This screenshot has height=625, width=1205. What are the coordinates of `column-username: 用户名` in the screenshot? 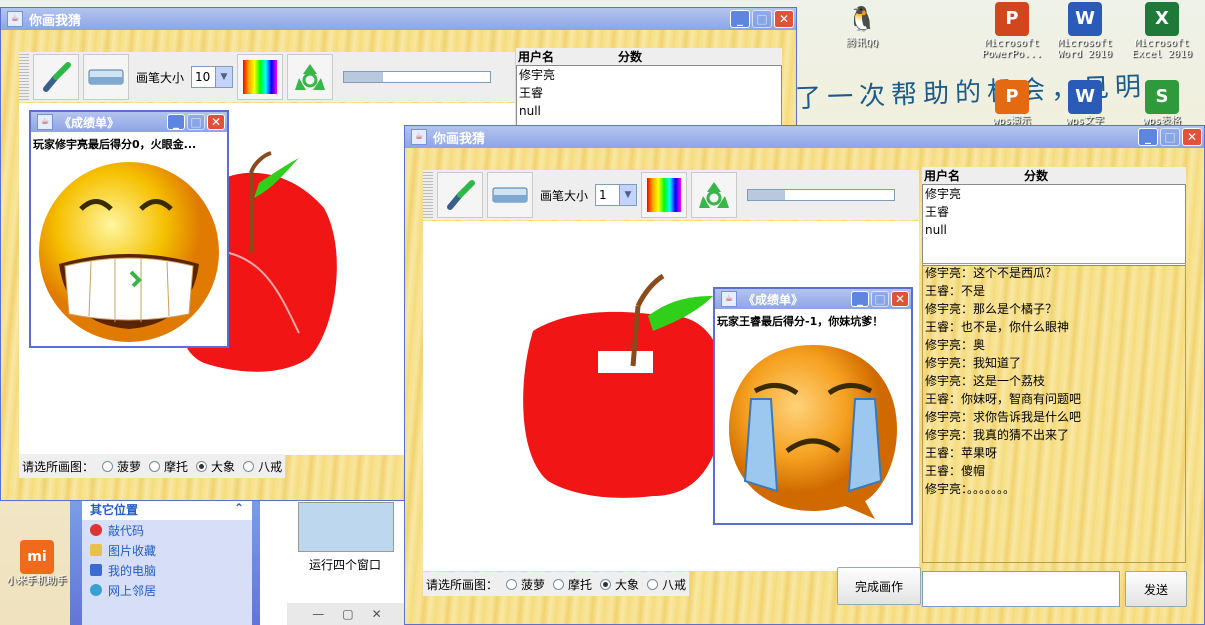 It's located at (536, 57).